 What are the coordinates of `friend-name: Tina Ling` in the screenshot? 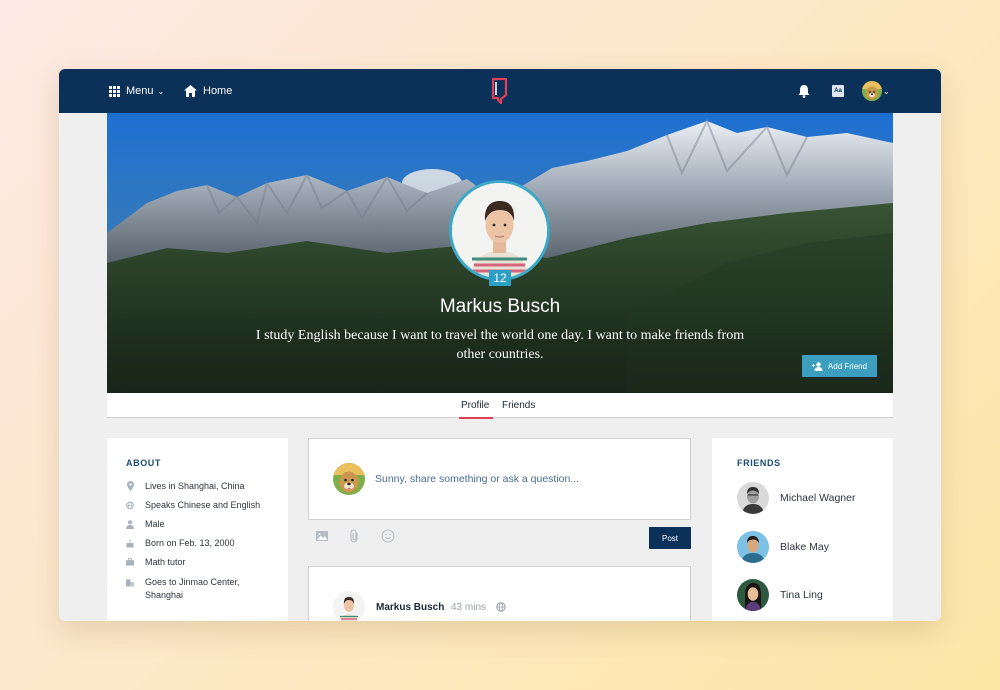 It's located at (801, 595).